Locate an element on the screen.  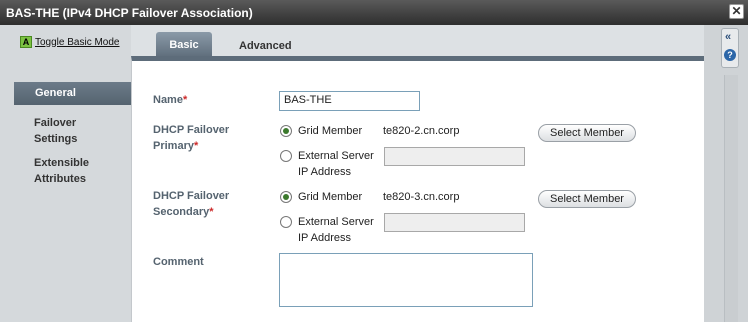
right-side-strip: « ? is located at coordinates (726, 173).